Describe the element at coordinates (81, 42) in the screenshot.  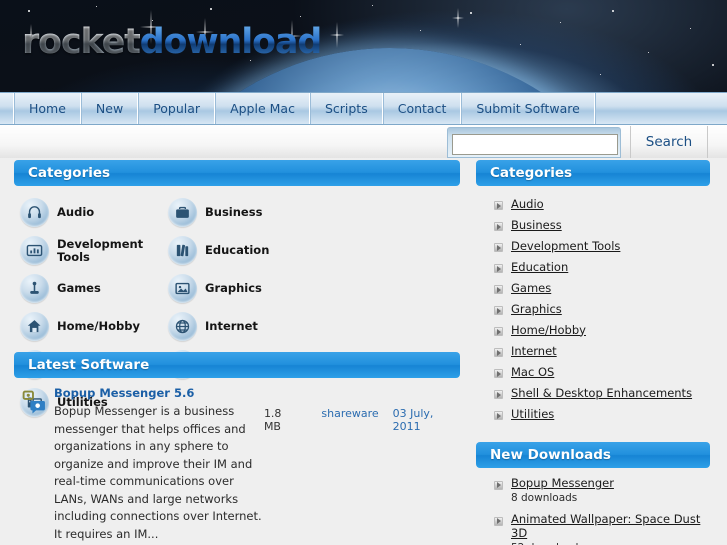
I see `logo-text-rocket: rocket` at that location.